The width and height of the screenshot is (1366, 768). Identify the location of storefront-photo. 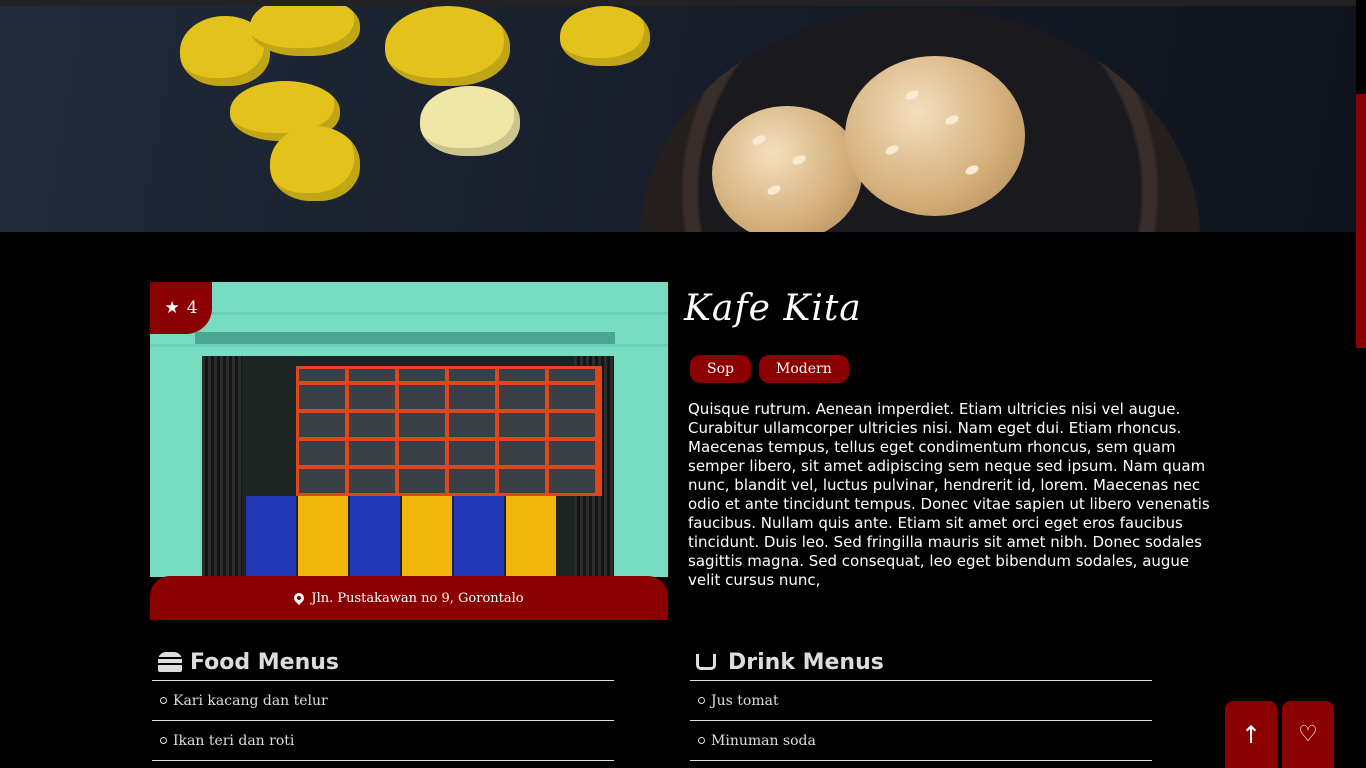
(409, 429).